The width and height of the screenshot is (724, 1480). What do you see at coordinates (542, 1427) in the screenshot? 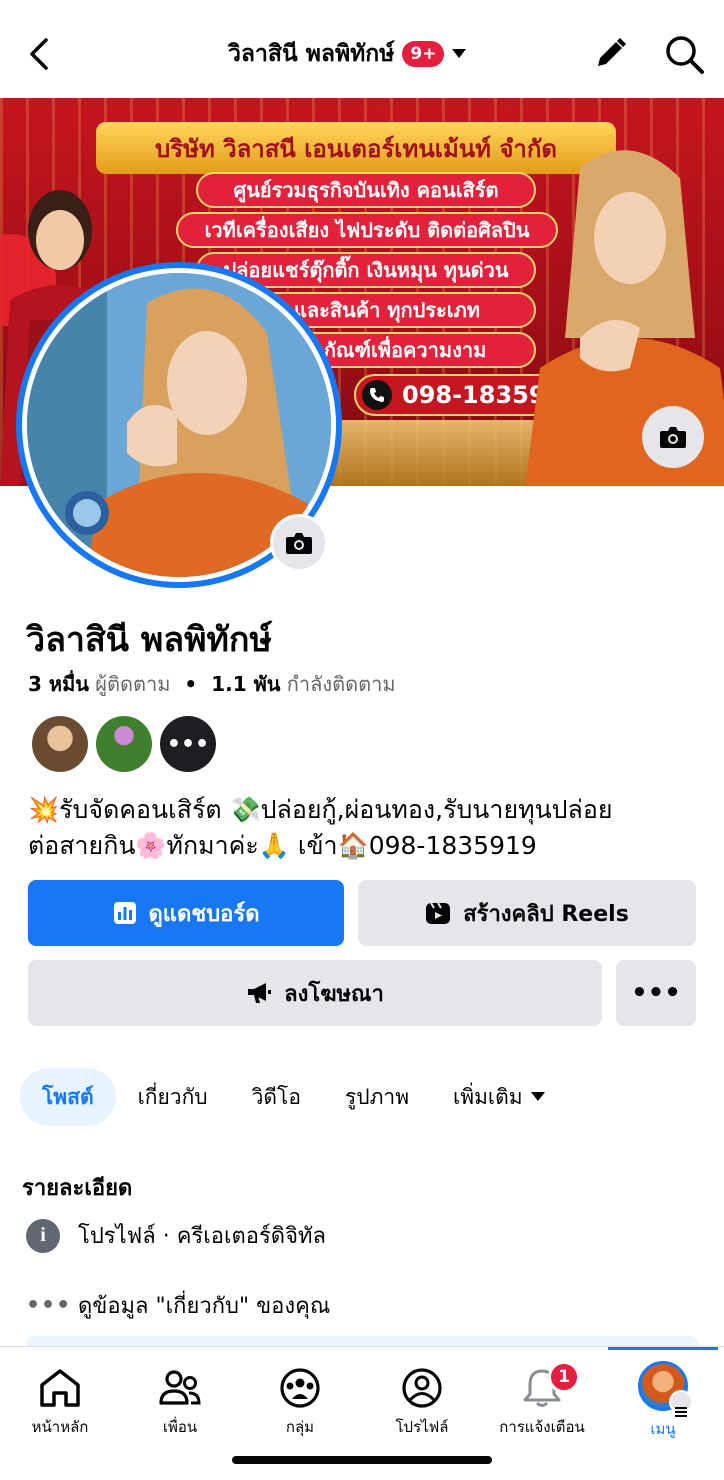
I see `nav-label: การแจ้งเตือน` at bounding box center [542, 1427].